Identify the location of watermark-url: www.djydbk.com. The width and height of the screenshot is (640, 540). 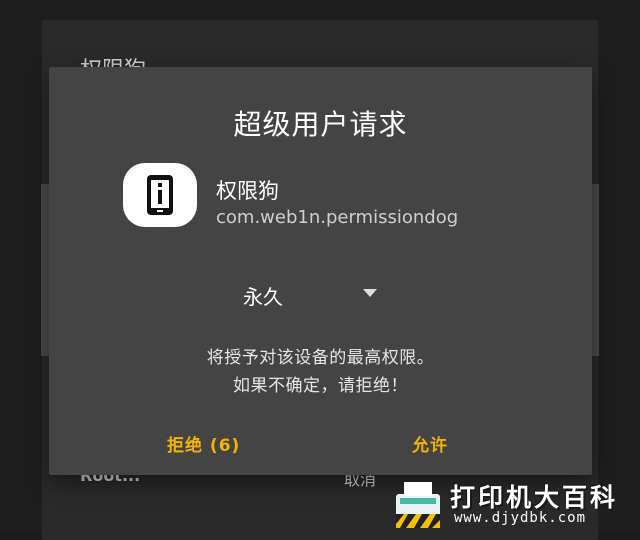
(520, 518).